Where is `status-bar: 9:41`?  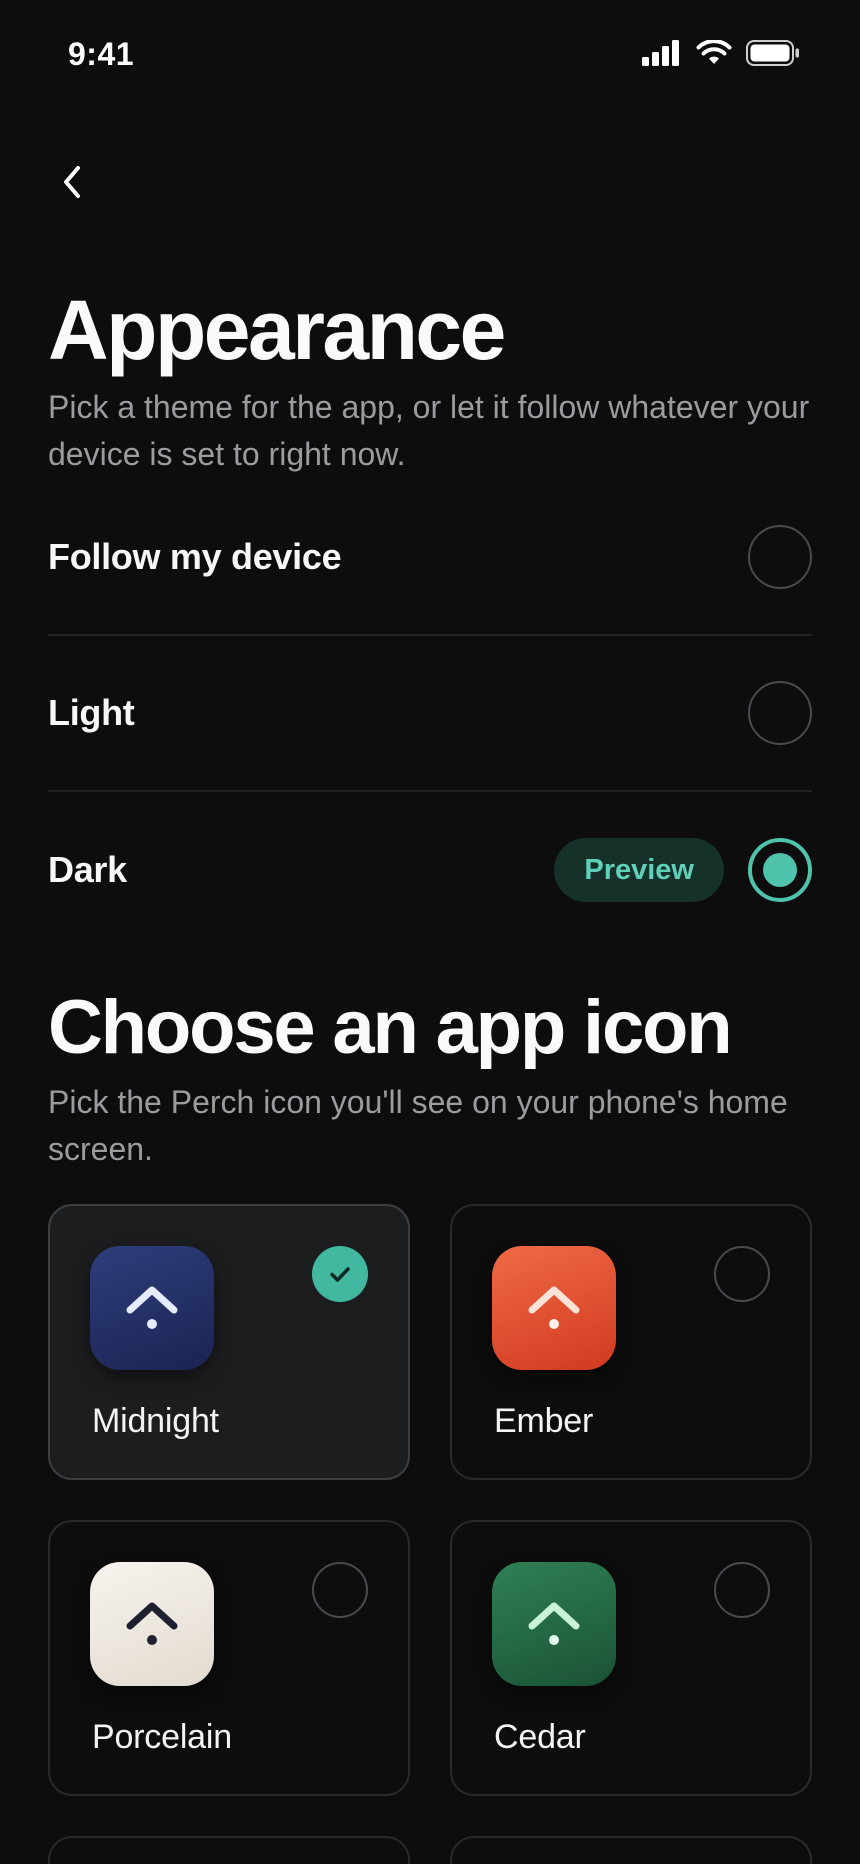
status-bar: 9:41 is located at coordinates (430, 55).